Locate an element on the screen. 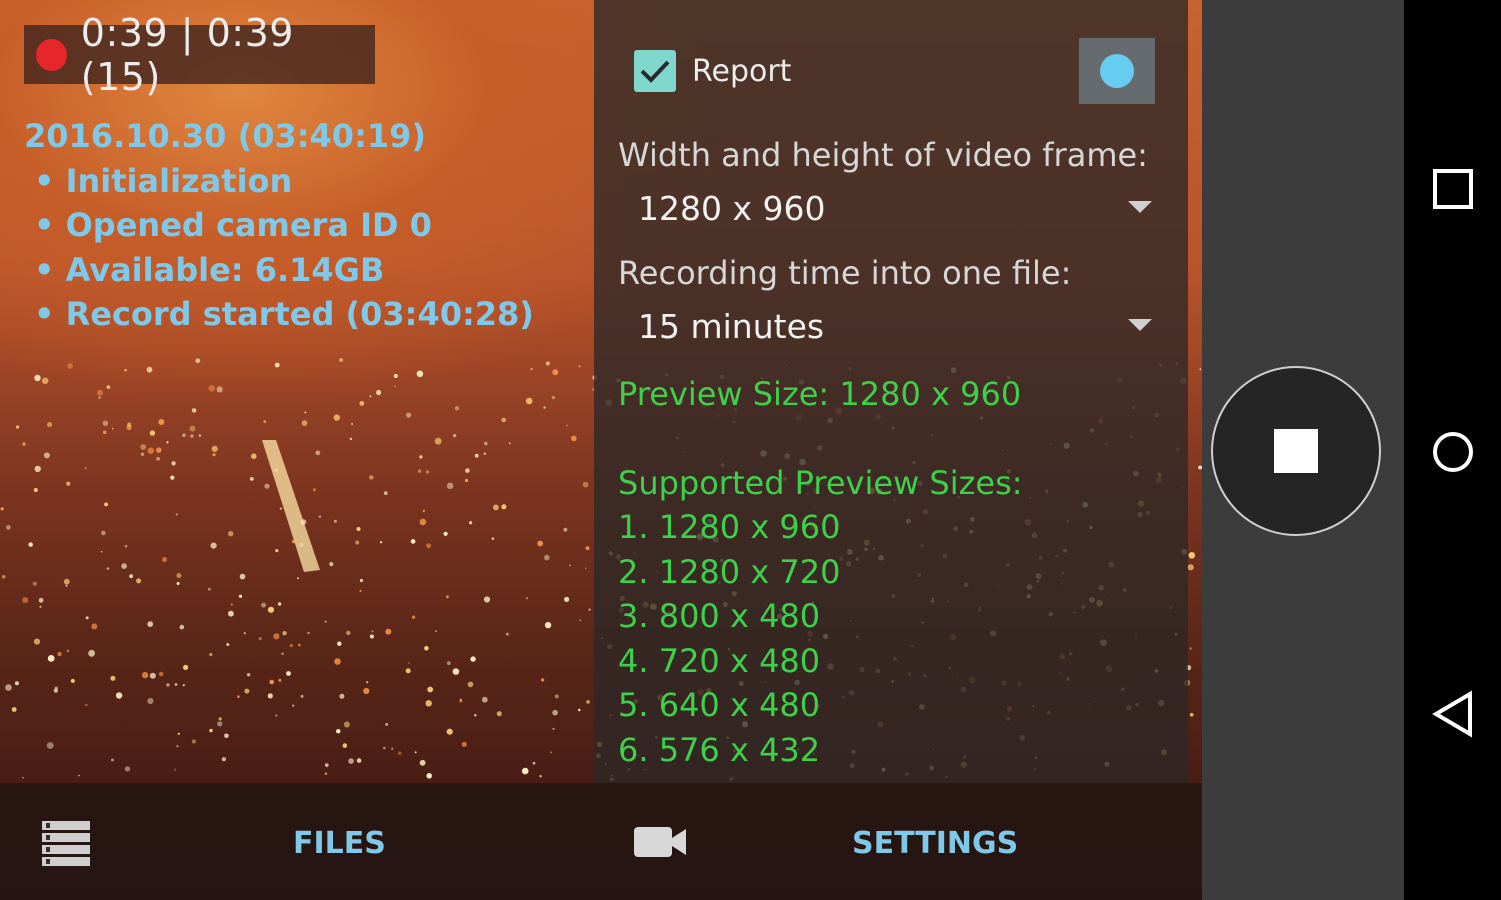  frame-size-dropdown: 1280 x 960 is located at coordinates (731, 208).